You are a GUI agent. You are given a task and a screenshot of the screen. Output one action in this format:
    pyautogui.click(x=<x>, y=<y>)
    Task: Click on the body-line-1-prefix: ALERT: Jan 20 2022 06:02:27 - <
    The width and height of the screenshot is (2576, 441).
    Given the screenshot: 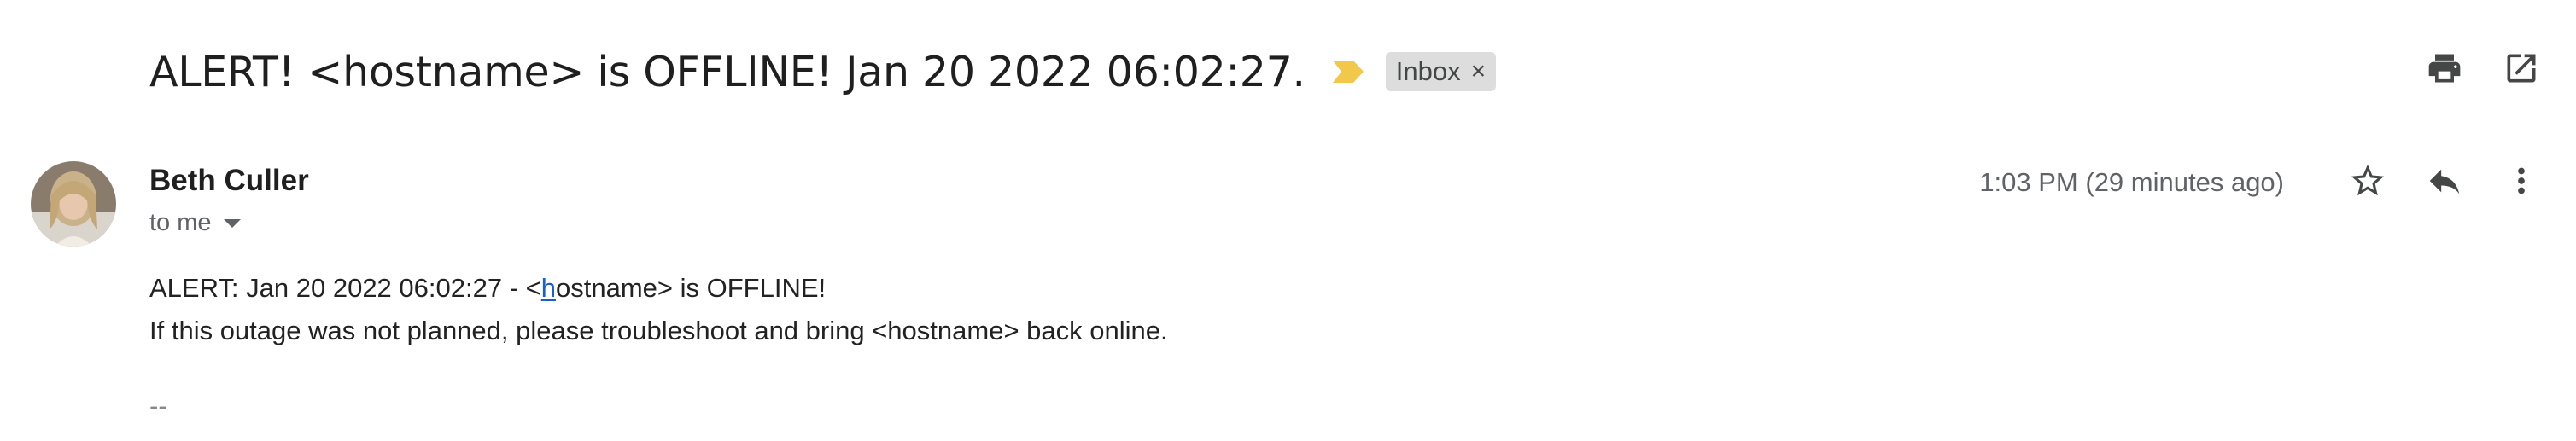 What is the action you would take?
    pyautogui.click(x=345, y=288)
    